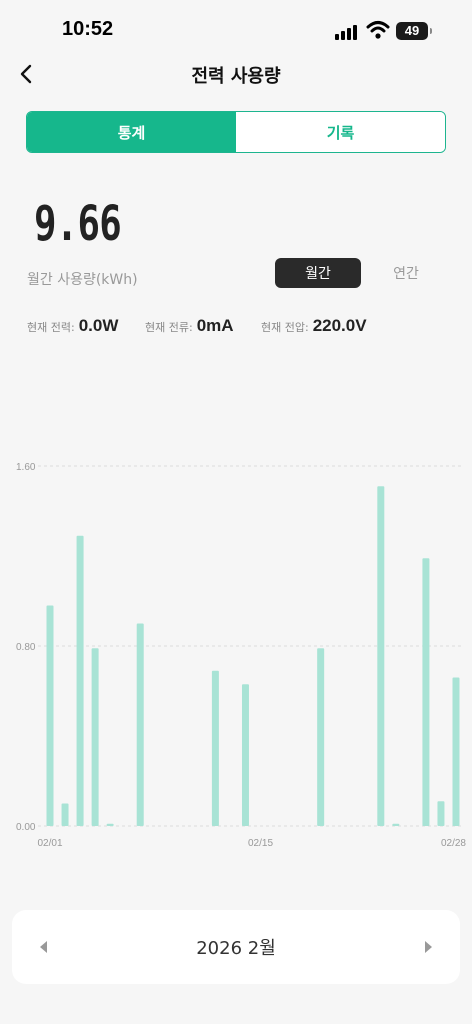  What do you see at coordinates (236, 28) in the screenshot?
I see `status-bar: 10:52 49` at bounding box center [236, 28].